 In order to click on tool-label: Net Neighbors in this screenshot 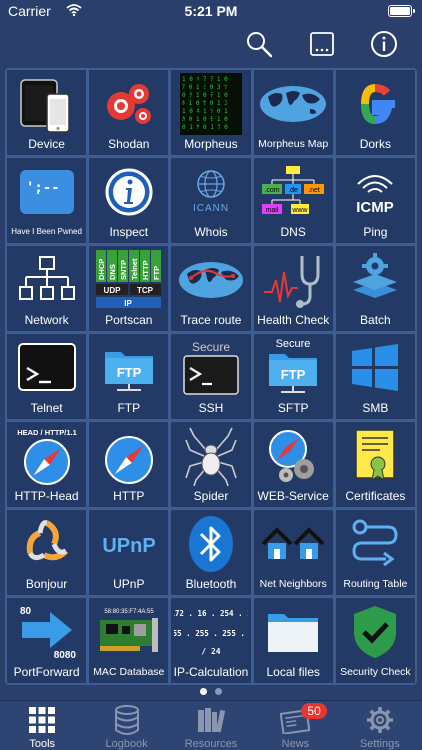, I will do `click(293, 584)`.